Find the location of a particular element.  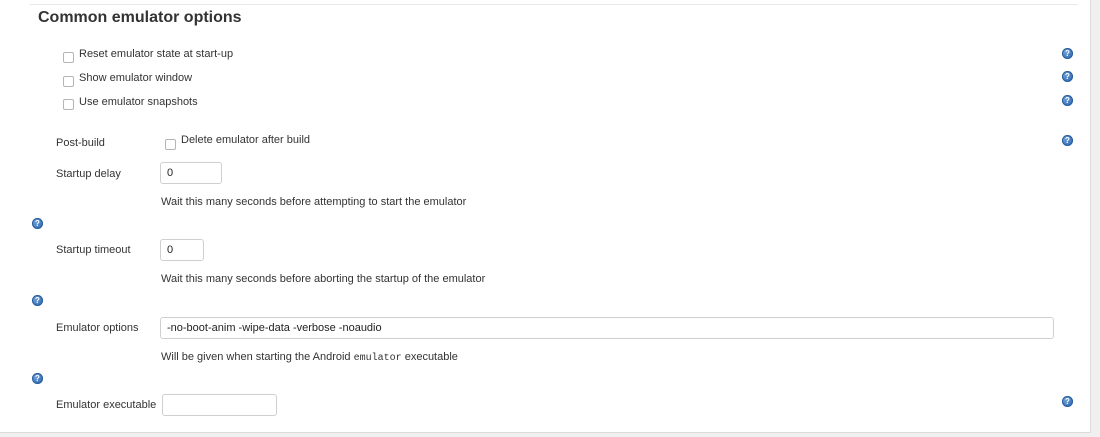

divider is located at coordinates (554, 4).